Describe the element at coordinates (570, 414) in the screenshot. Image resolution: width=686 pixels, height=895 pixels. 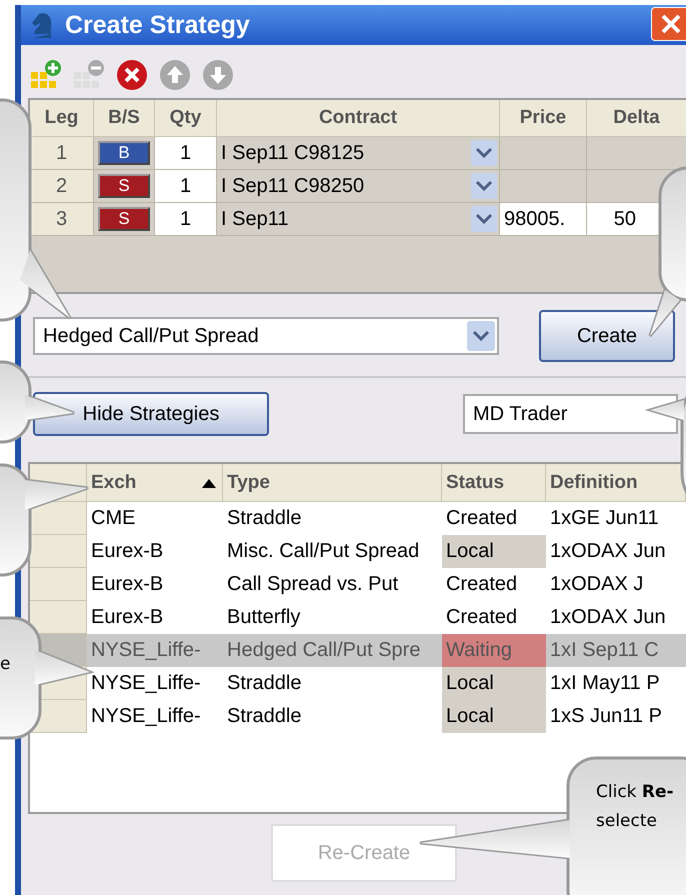
I see `launcher-dropdown: MD Trader` at that location.